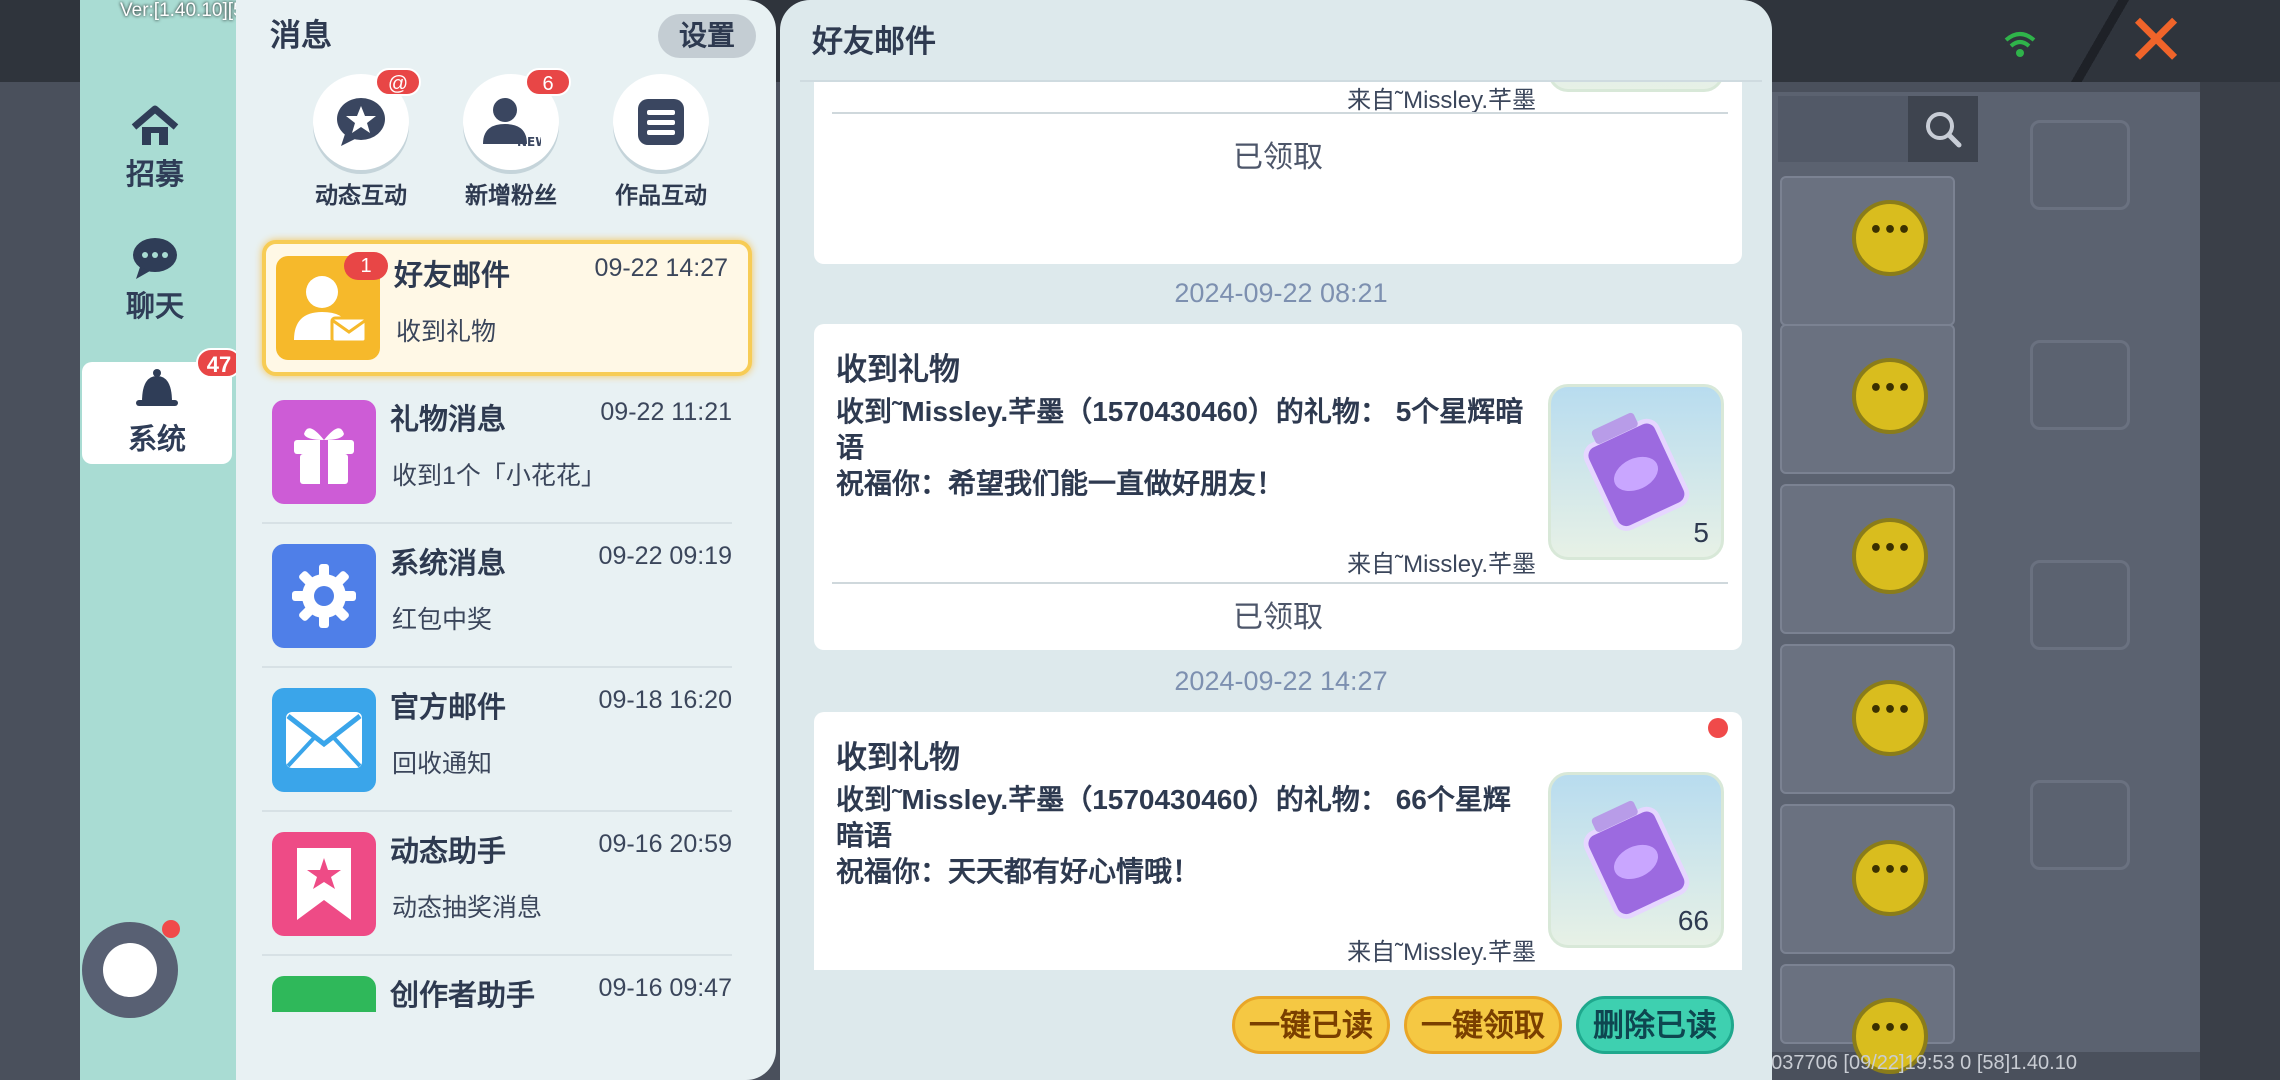  What do you see at coordinates (665, 844) in the screenshot?
I see `item-time: 09-16 20:59` at bounding box center [665, 844].